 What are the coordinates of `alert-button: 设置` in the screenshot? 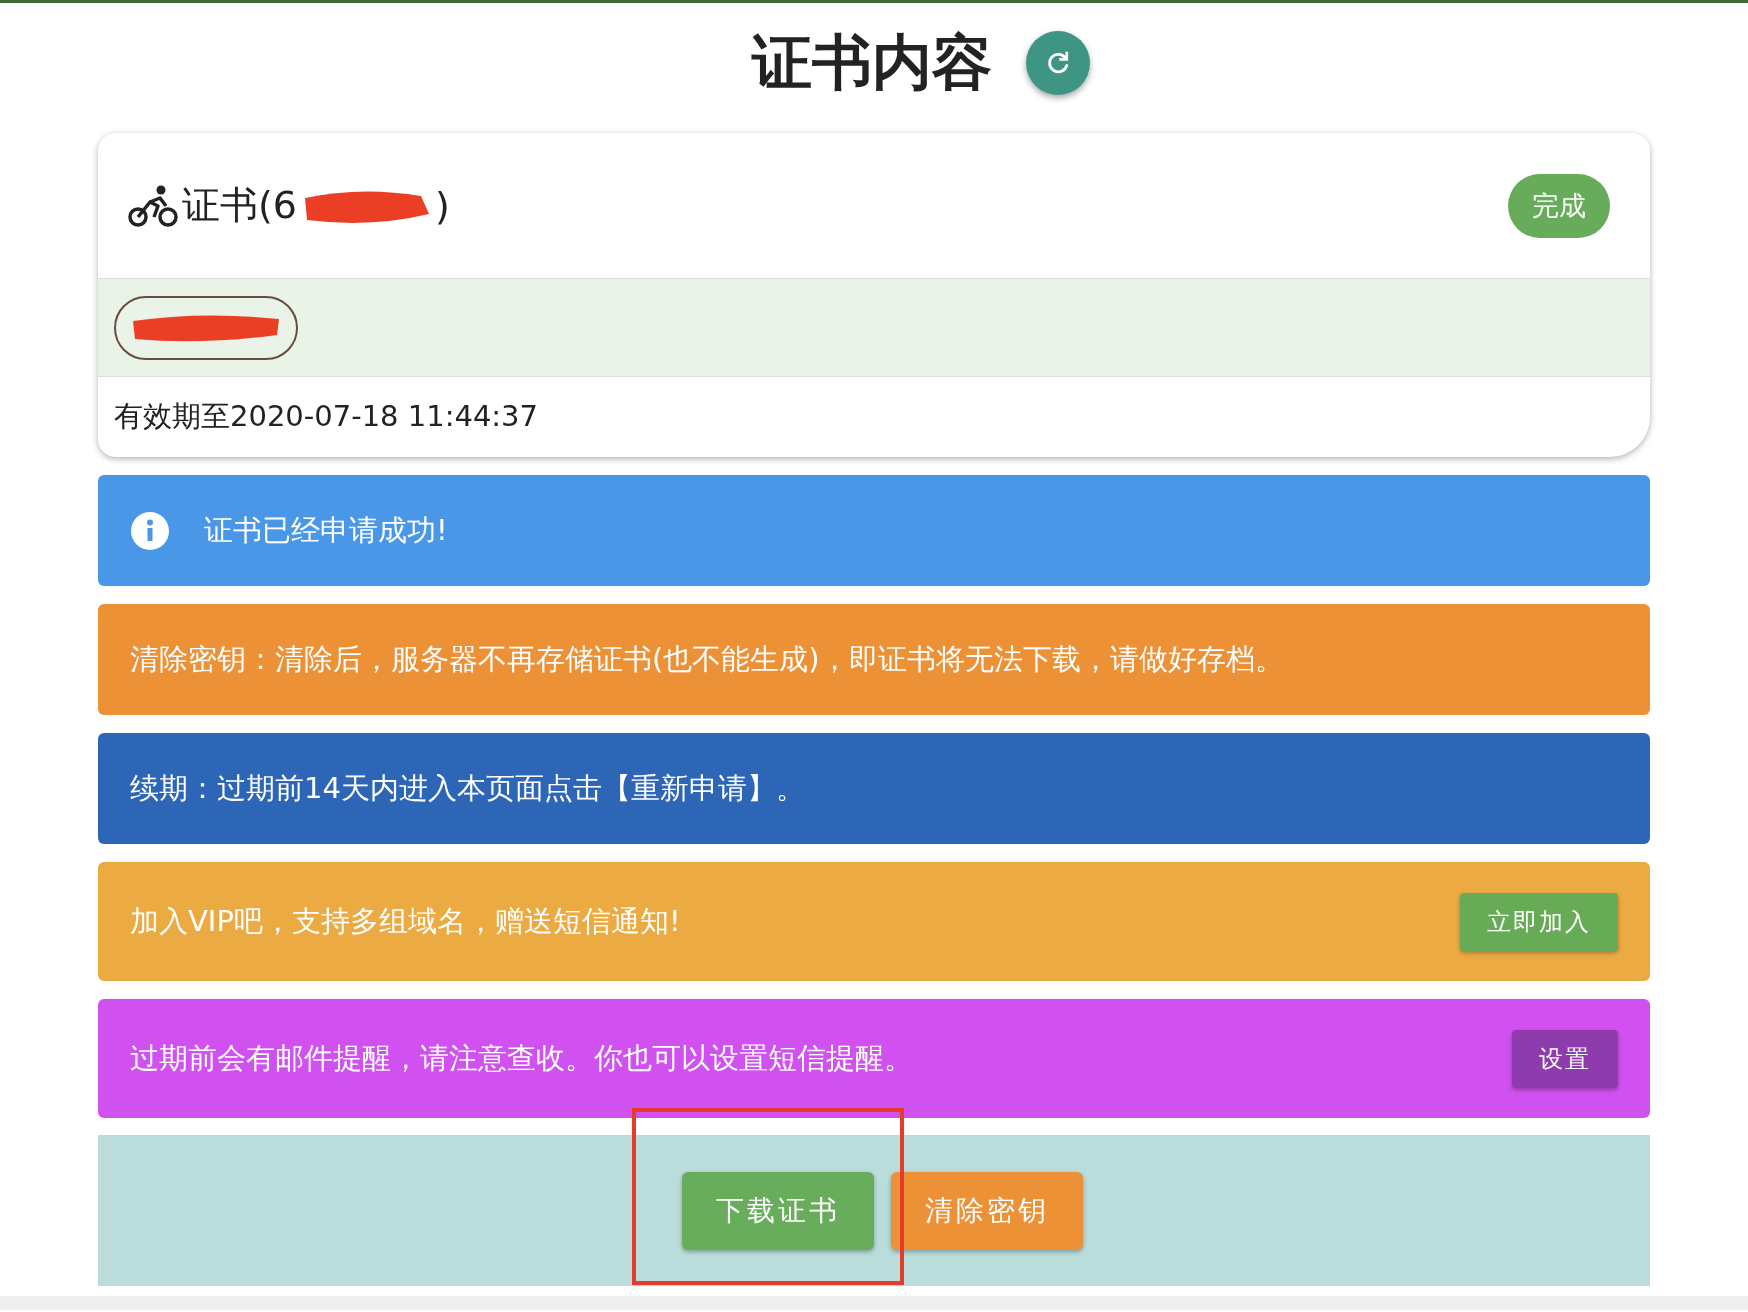 It's located at (1565, 1058).